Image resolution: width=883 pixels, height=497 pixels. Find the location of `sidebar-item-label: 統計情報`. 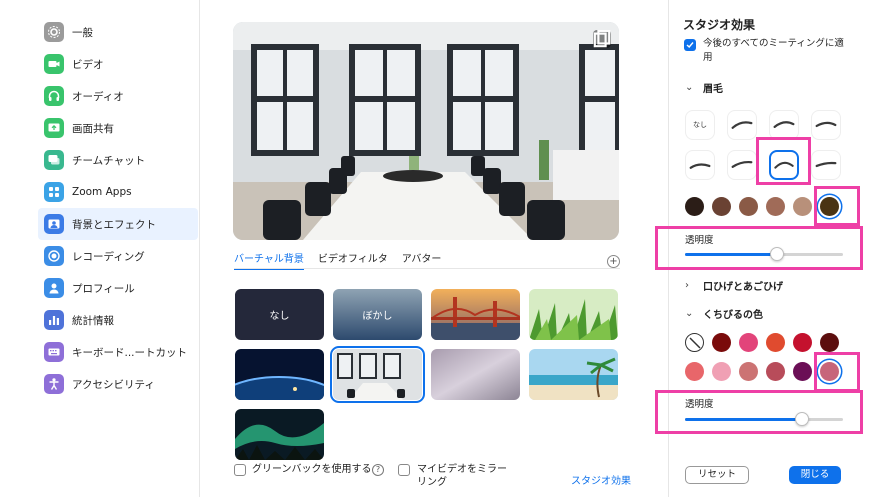

sidebar-item-label: 統計情報 is located at coordinates (93, 320).